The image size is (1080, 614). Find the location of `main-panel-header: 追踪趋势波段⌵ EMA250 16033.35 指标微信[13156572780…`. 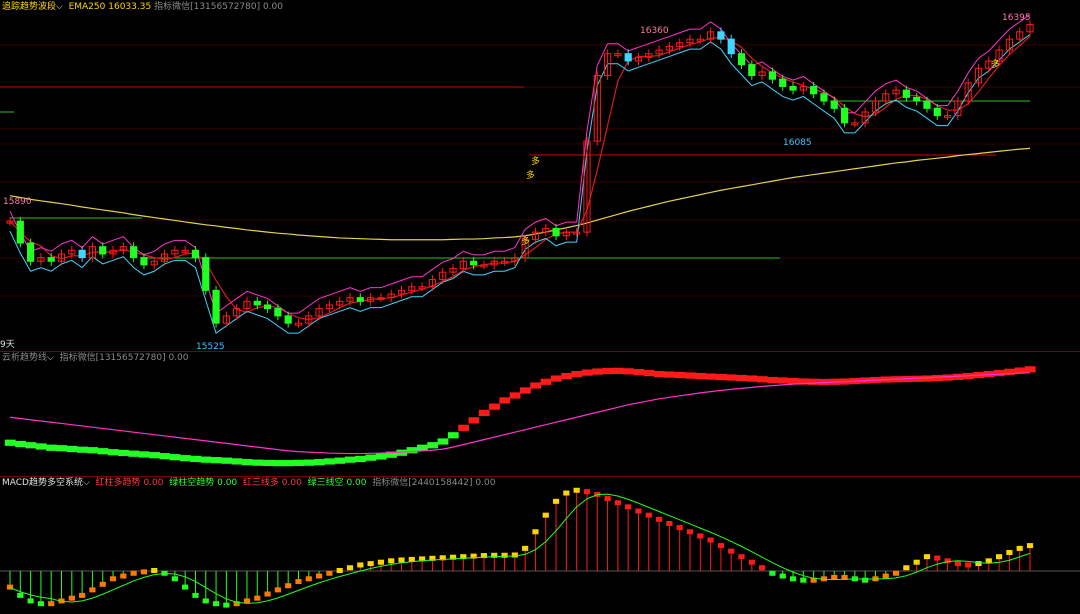

main-panel-header: 追踪趋势波段⌵ EMA250 16033.35 指标微信[13156572780… is located at coordinates (142, 7).